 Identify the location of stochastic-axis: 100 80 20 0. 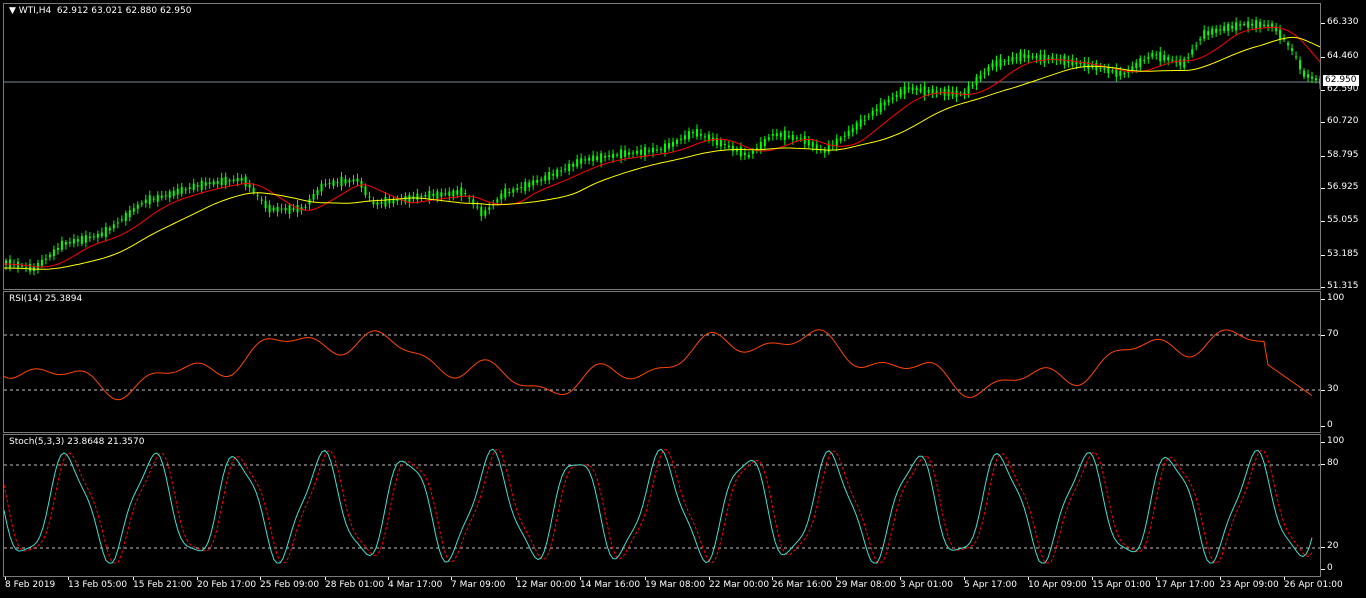
(1343, 505).